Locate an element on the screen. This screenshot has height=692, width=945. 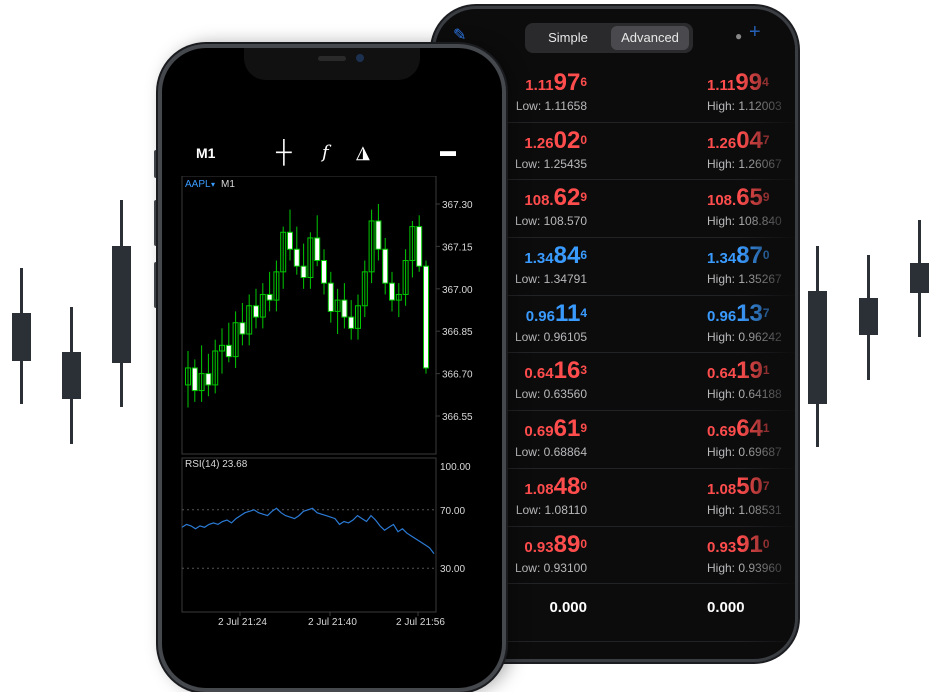
ask-cell: 0.64191 High: 0.64188 is located at coordinates (751, 379).